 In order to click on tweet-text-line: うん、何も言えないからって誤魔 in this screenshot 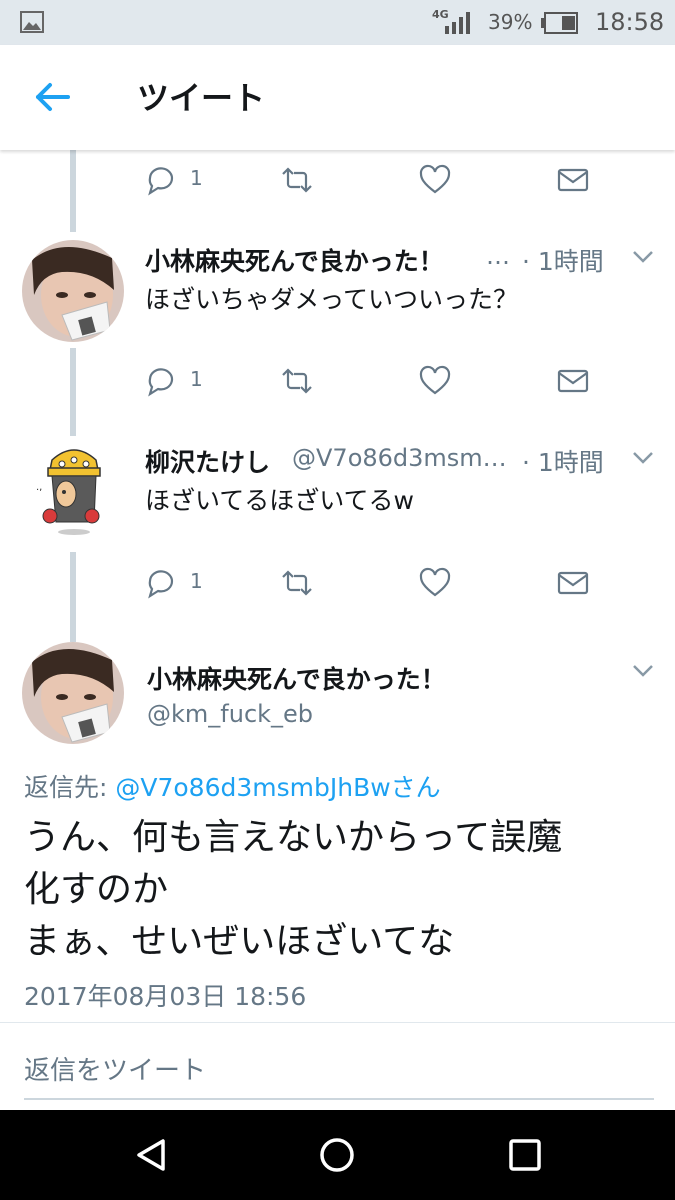, I will do `click(293, 837)`.